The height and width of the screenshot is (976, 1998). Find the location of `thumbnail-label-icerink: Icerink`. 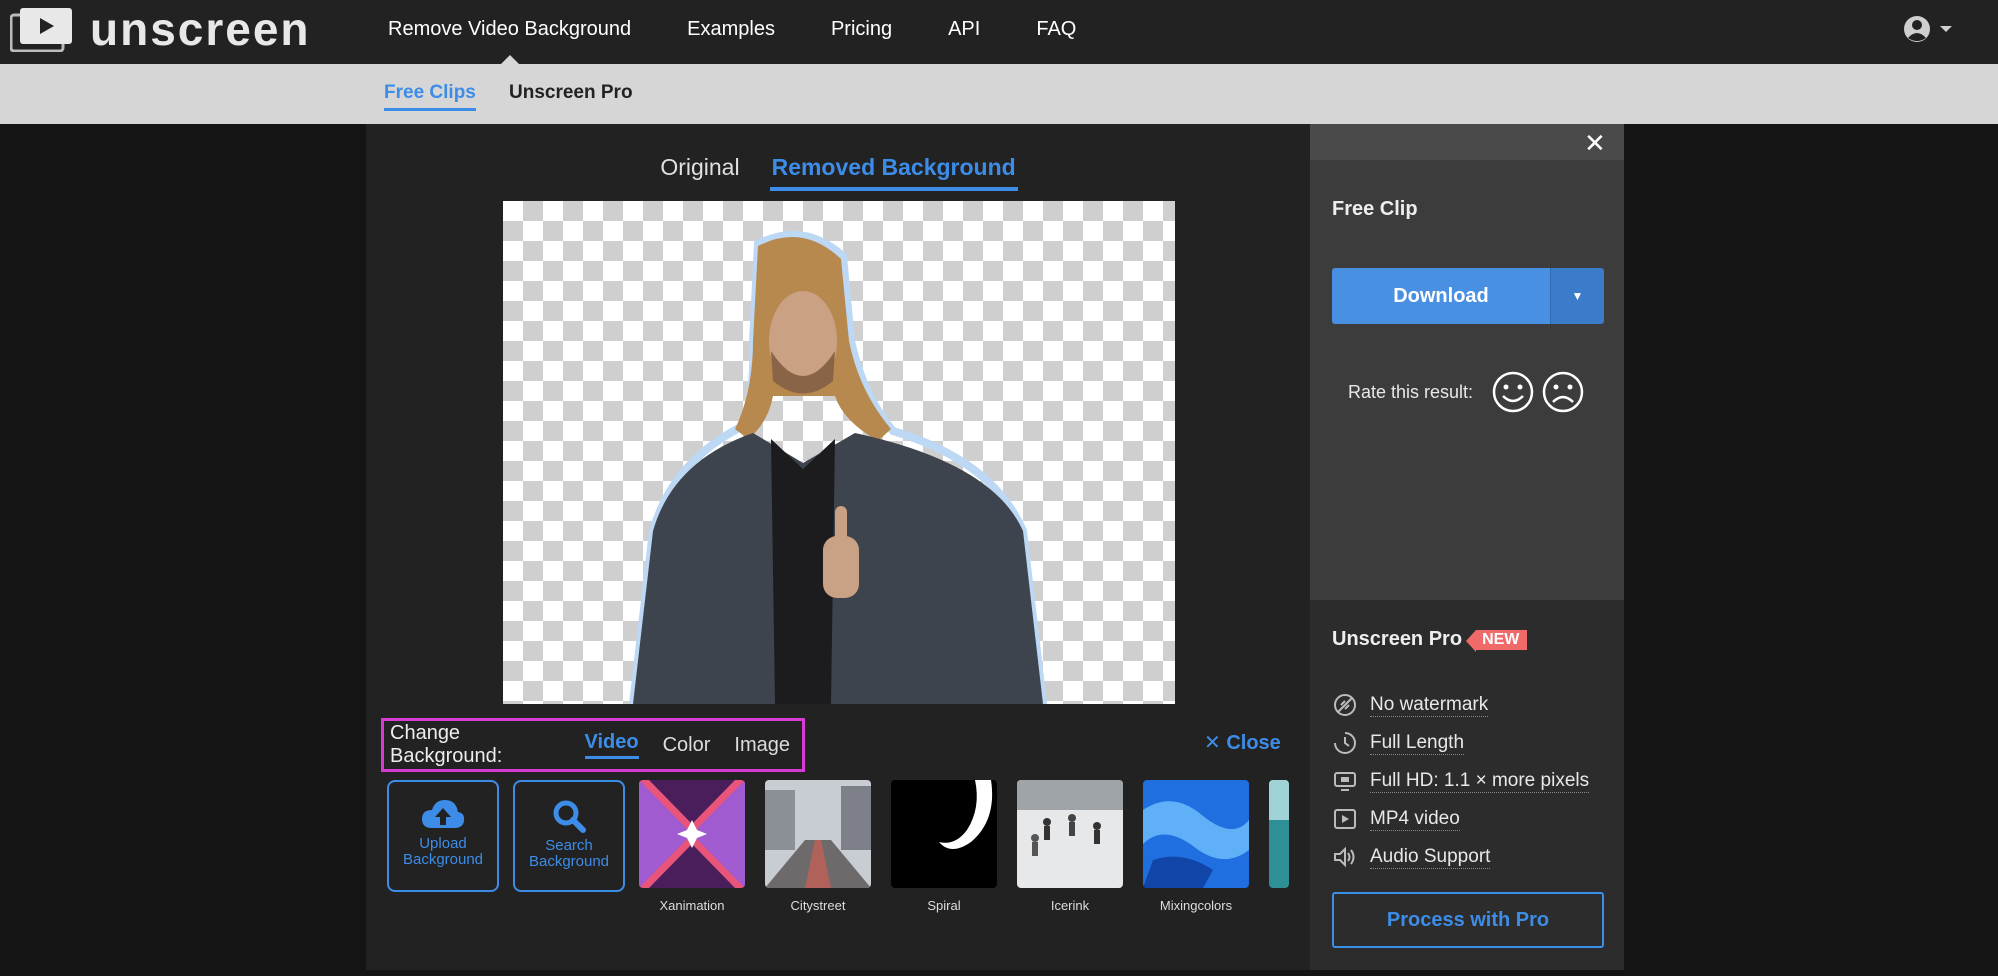

thumbnail-label-icerink: Icerink is located at coordinates (1070, 905).